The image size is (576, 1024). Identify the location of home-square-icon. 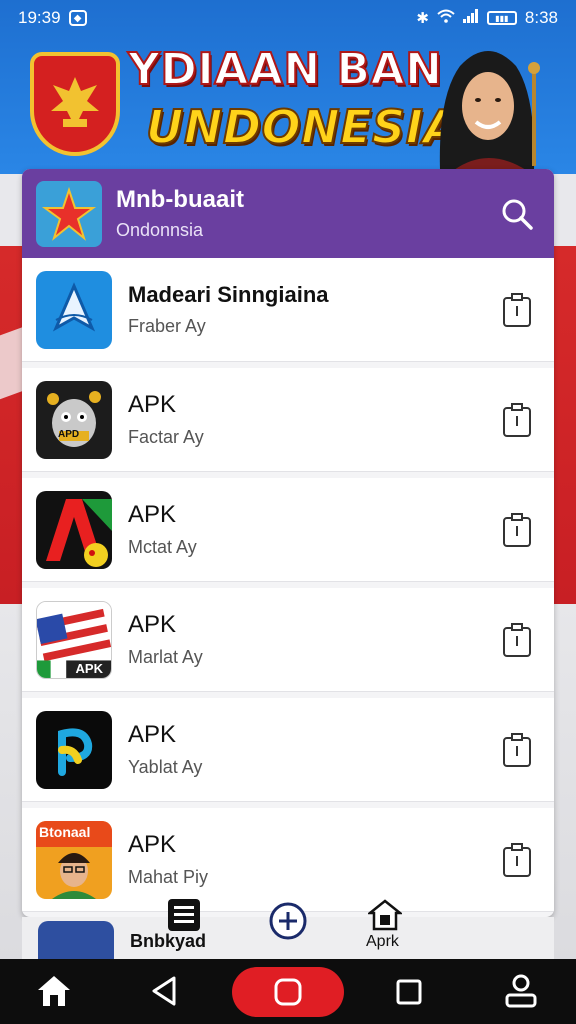
(288, 992).